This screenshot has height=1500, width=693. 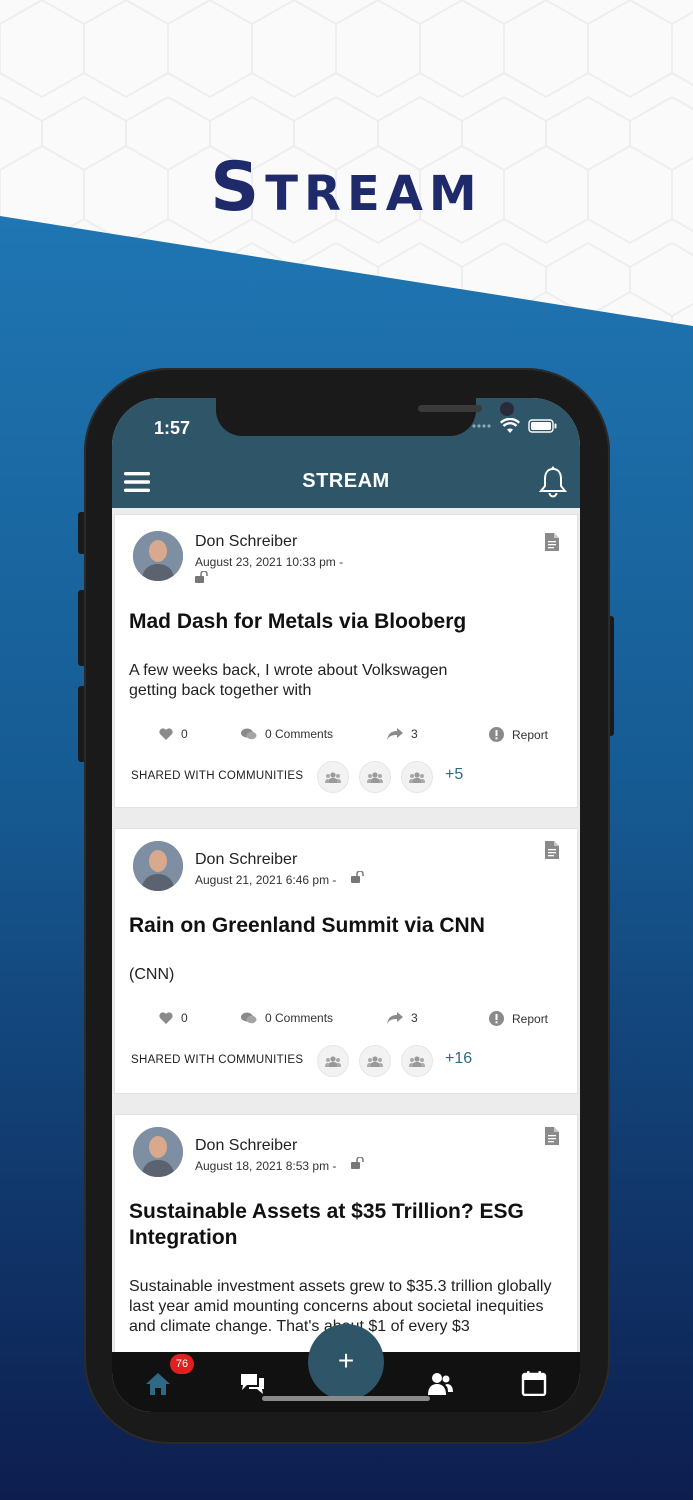 I want to click on notifications-bell-icon, so click(x=553, y=482).